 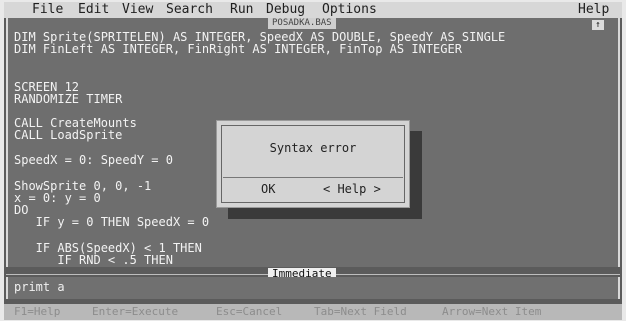 I want to click on scroll-up-icon: ↑, so click(x=598, y=25).